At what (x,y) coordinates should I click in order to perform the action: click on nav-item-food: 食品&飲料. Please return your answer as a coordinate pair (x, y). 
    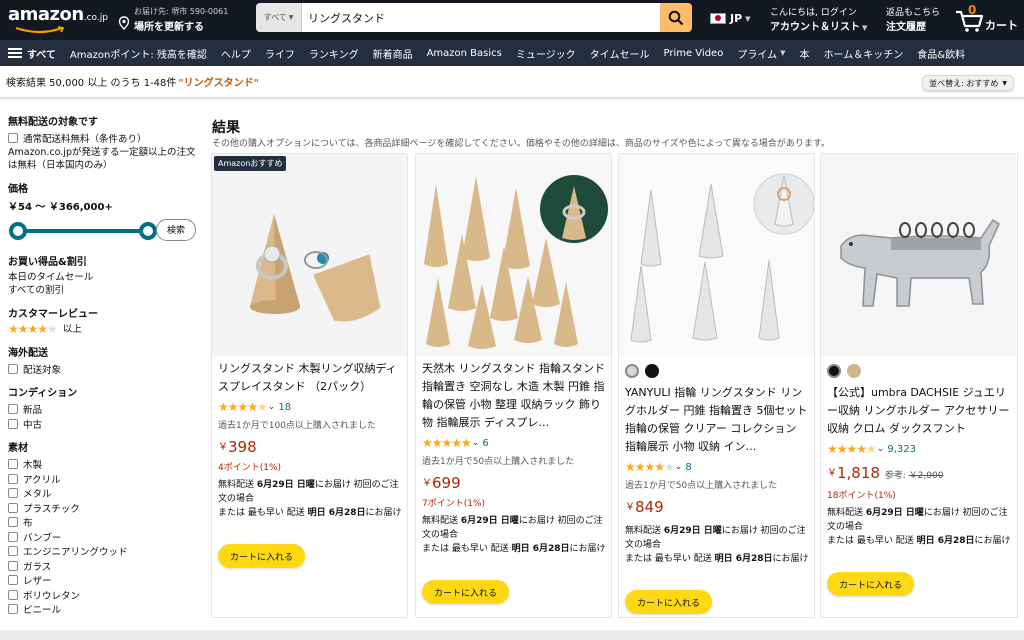
    Looking at the image, I should click on (941, 53).